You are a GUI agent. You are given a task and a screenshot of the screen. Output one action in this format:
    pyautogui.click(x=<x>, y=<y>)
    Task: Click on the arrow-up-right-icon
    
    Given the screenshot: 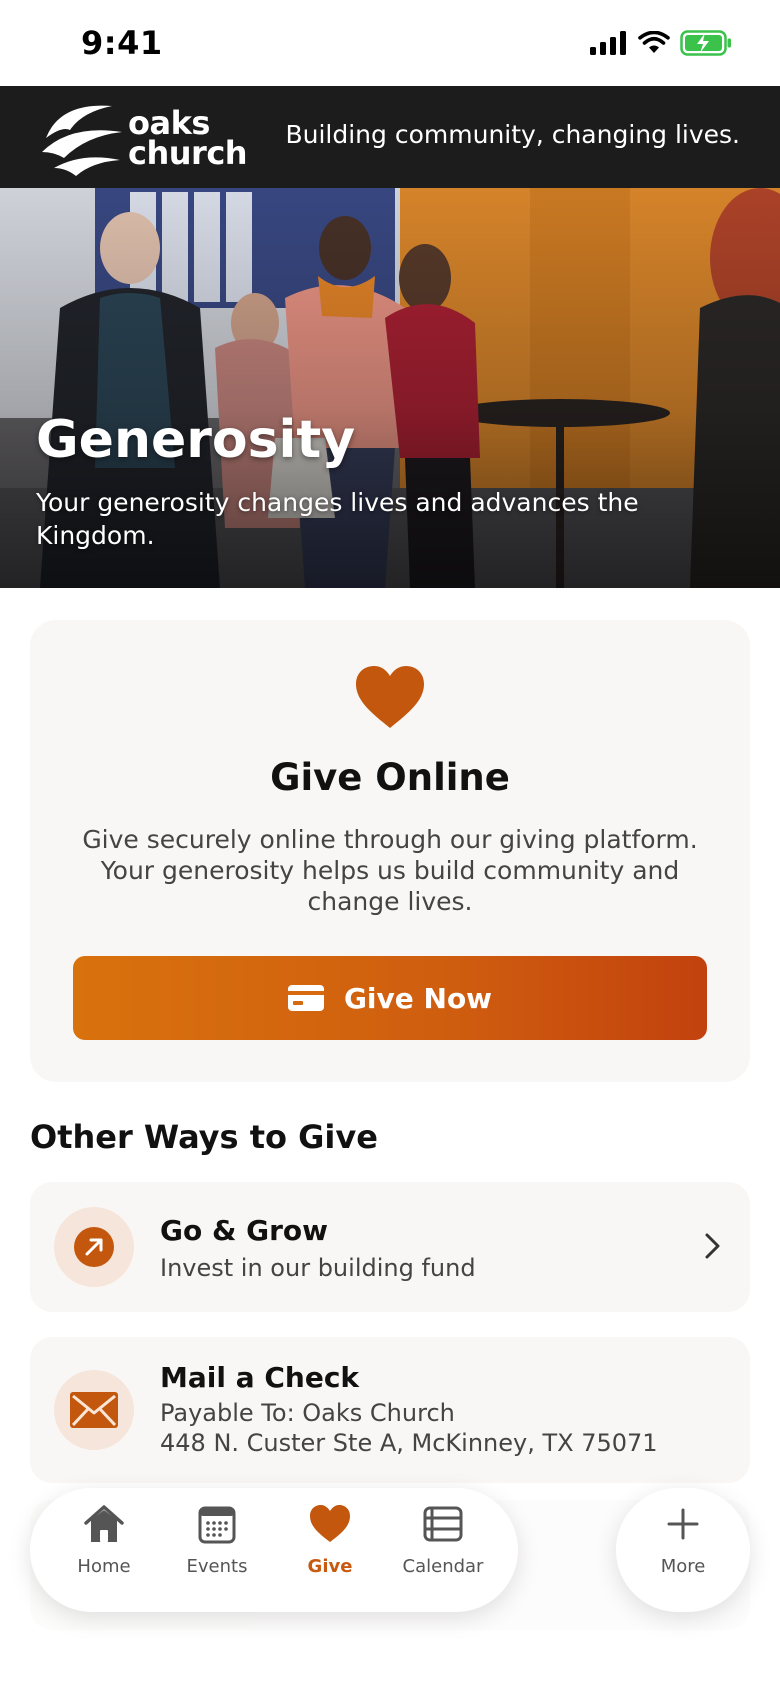 What is the action you would take?
    pyautogui.click(x=94, y=1247)
    